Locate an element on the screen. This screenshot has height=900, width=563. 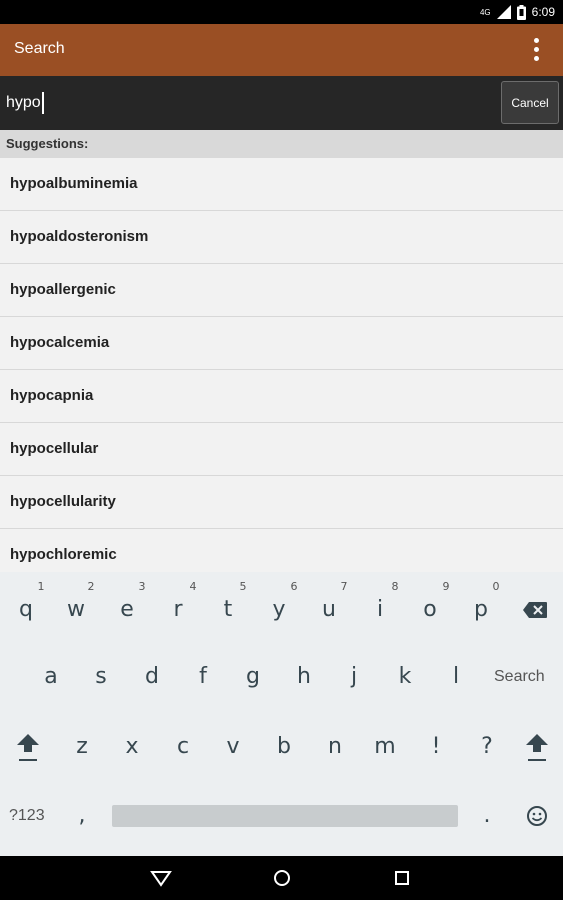
key-hint: 5 is located at coordinates (243, 586).